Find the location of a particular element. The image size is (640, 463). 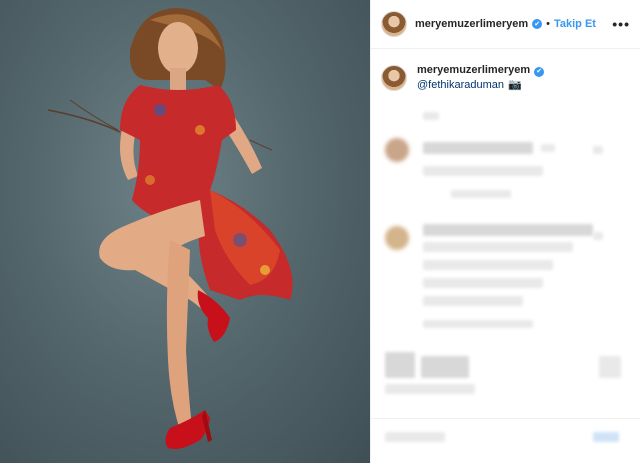

more-options-icon: ••• is located at coordinates (621, 24).